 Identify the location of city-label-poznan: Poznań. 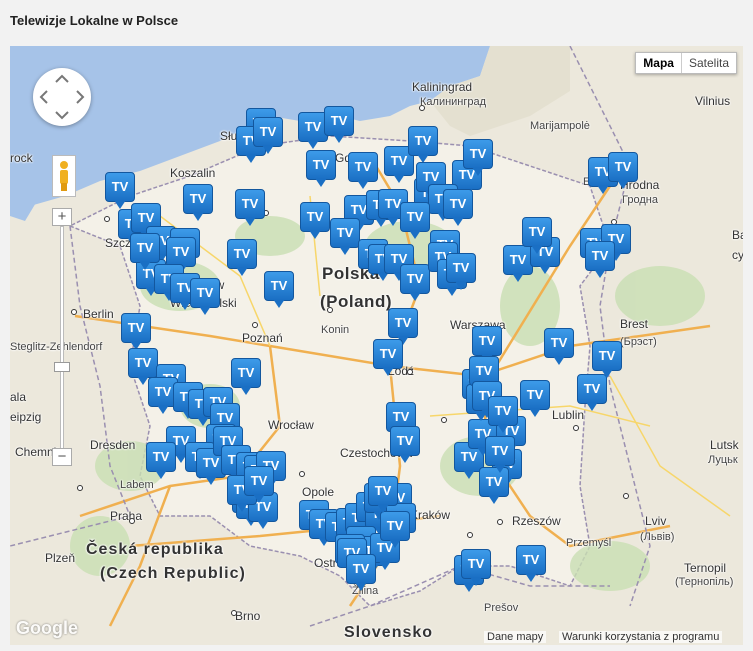
(262, 338).